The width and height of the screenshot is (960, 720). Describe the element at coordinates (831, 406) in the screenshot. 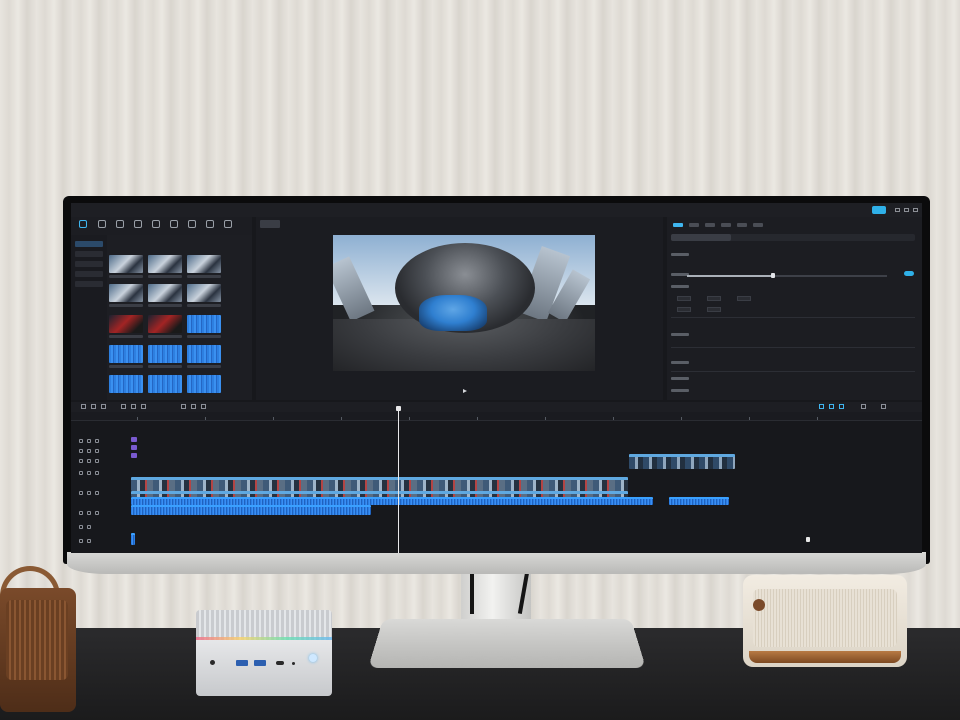

I see `link-icon` at that location.